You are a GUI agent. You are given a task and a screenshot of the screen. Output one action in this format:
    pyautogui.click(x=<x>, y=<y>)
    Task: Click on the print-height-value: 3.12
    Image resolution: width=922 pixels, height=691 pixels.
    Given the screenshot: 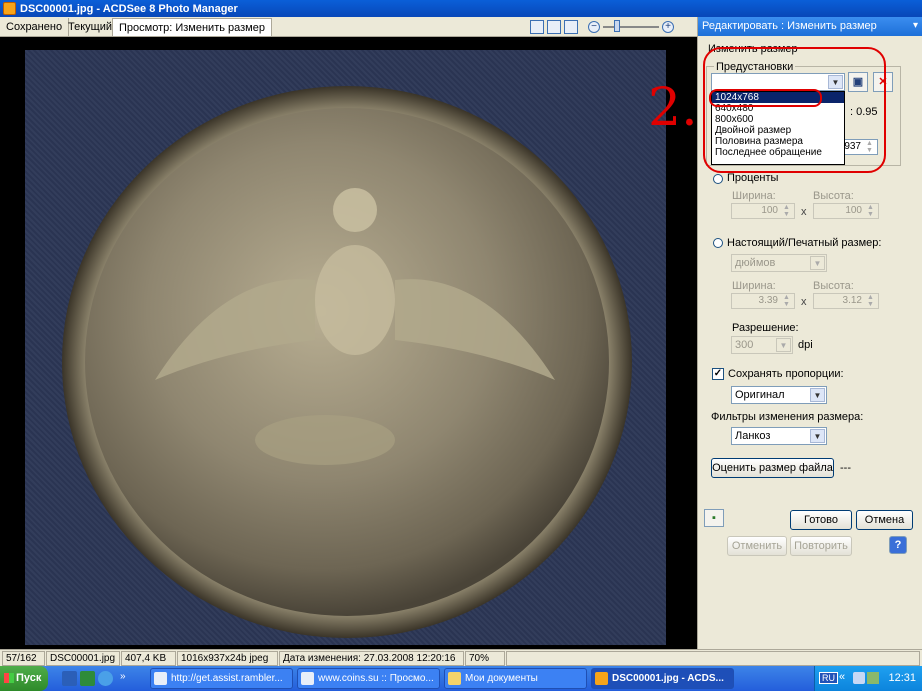 What is the action you would take?
    pyautogui.click(x=852, y=300)
    